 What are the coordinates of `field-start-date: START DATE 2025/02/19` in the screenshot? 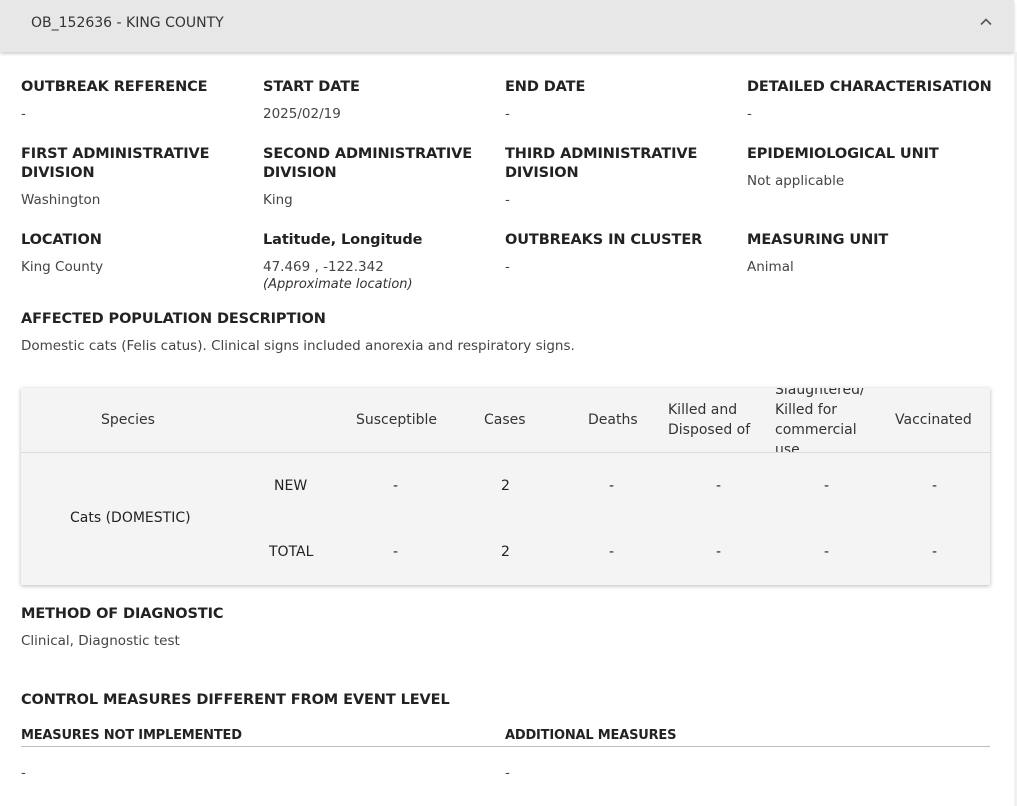 It's located at (381, 100).